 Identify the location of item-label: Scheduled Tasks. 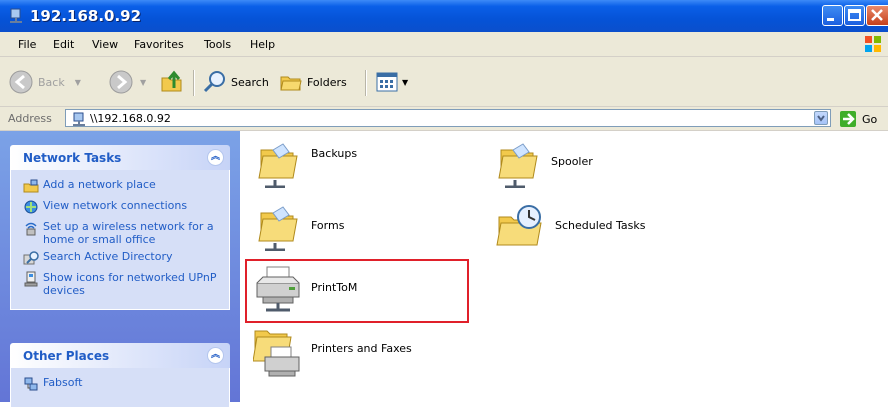
(600, 225).